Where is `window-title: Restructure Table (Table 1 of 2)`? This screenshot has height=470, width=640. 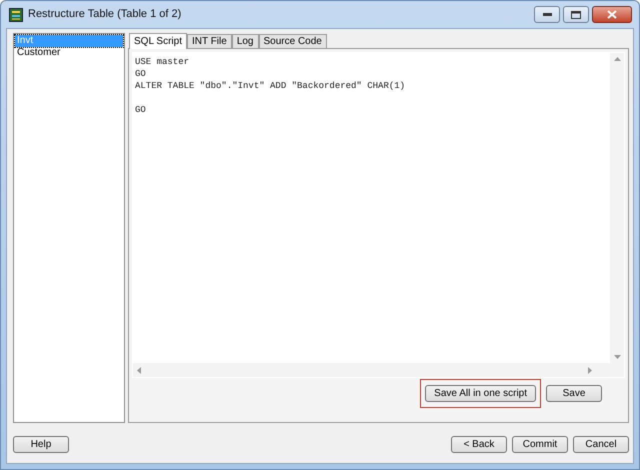
window-title: Restructure Table (Table 1 of 2) is located at coordinates (105, 14).